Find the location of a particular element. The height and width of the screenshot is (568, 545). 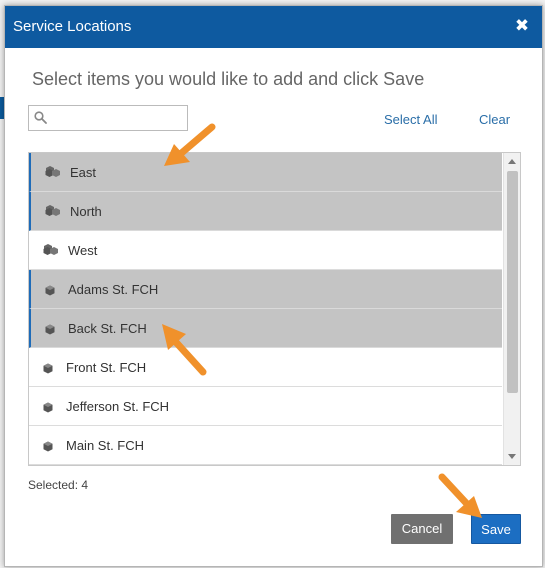

list-item-label: Front St. FCH is located at coordinates (106, 367).